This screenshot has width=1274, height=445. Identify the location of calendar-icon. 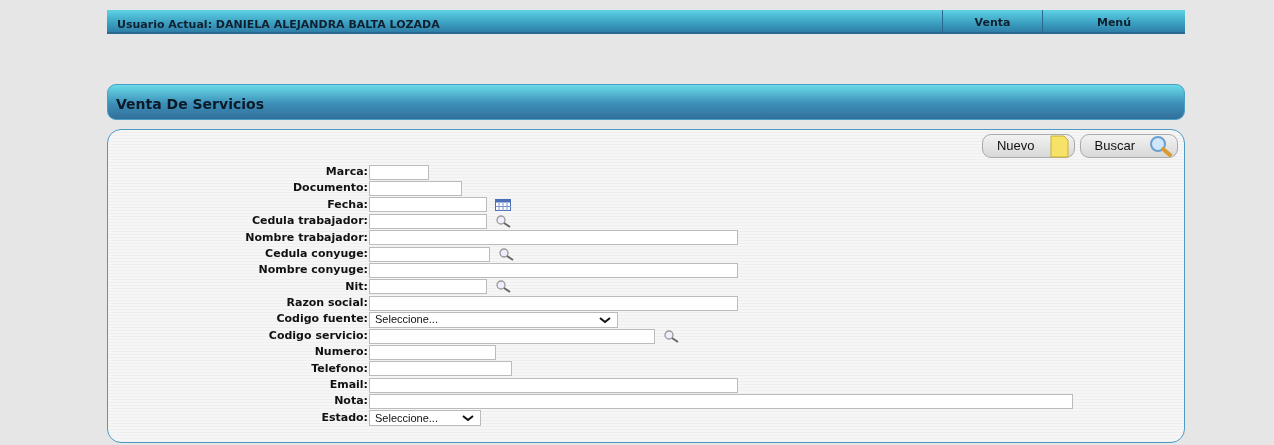
(503, 204).